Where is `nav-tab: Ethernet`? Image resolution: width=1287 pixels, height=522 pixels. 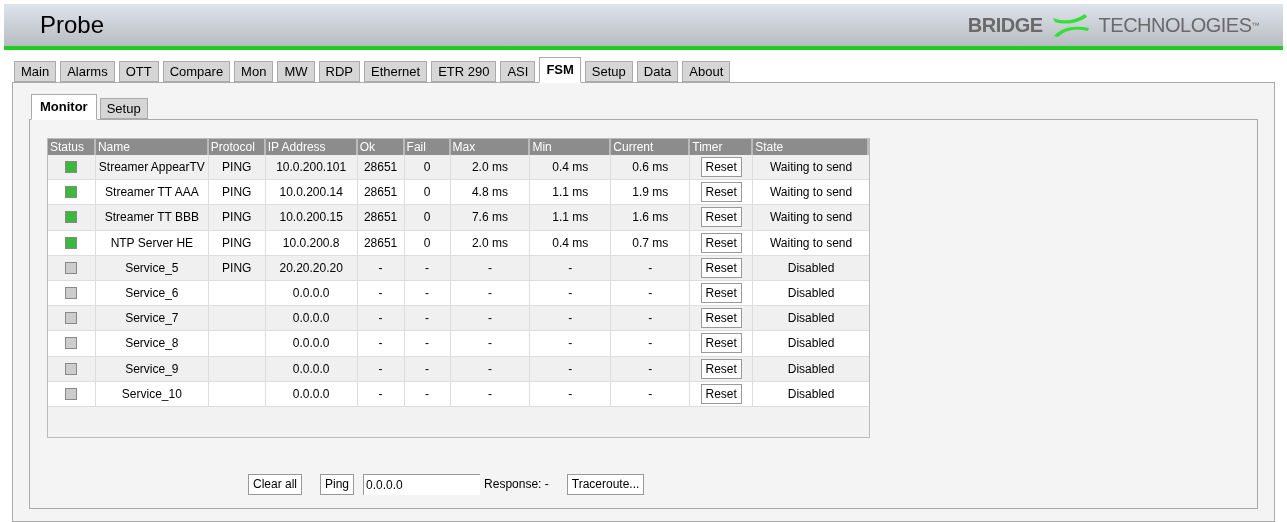
nav-tab: Ethernet is located at coordinates (395, 71).